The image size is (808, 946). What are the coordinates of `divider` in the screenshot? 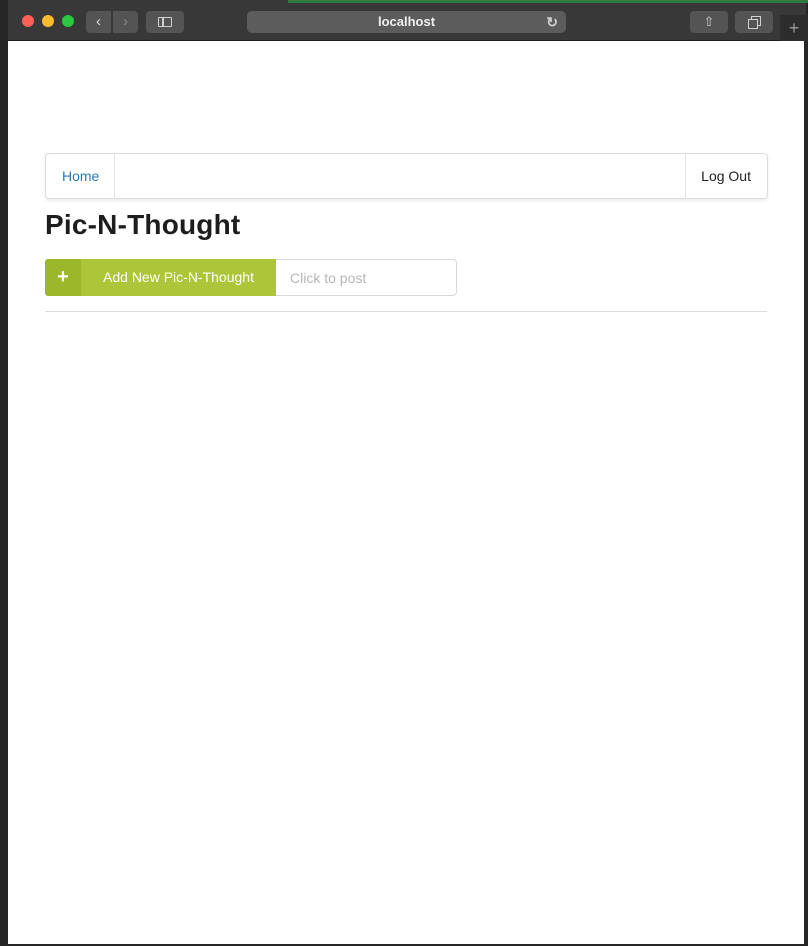 It's located at (406, 311).